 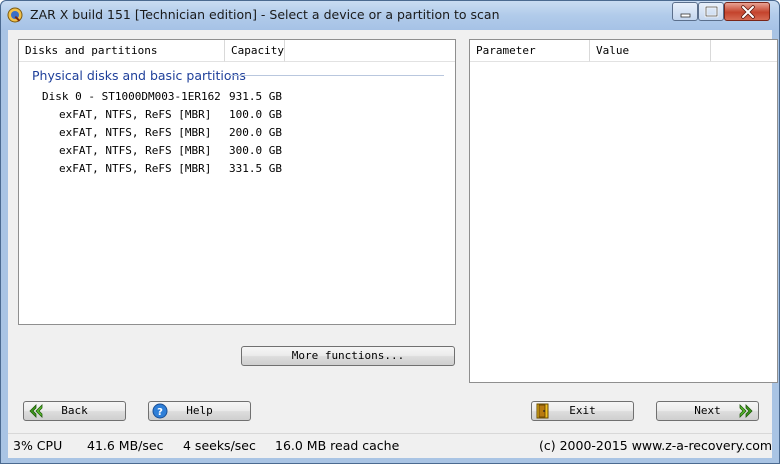 I want to click on next-button: Next, so click(x=707, y=411).